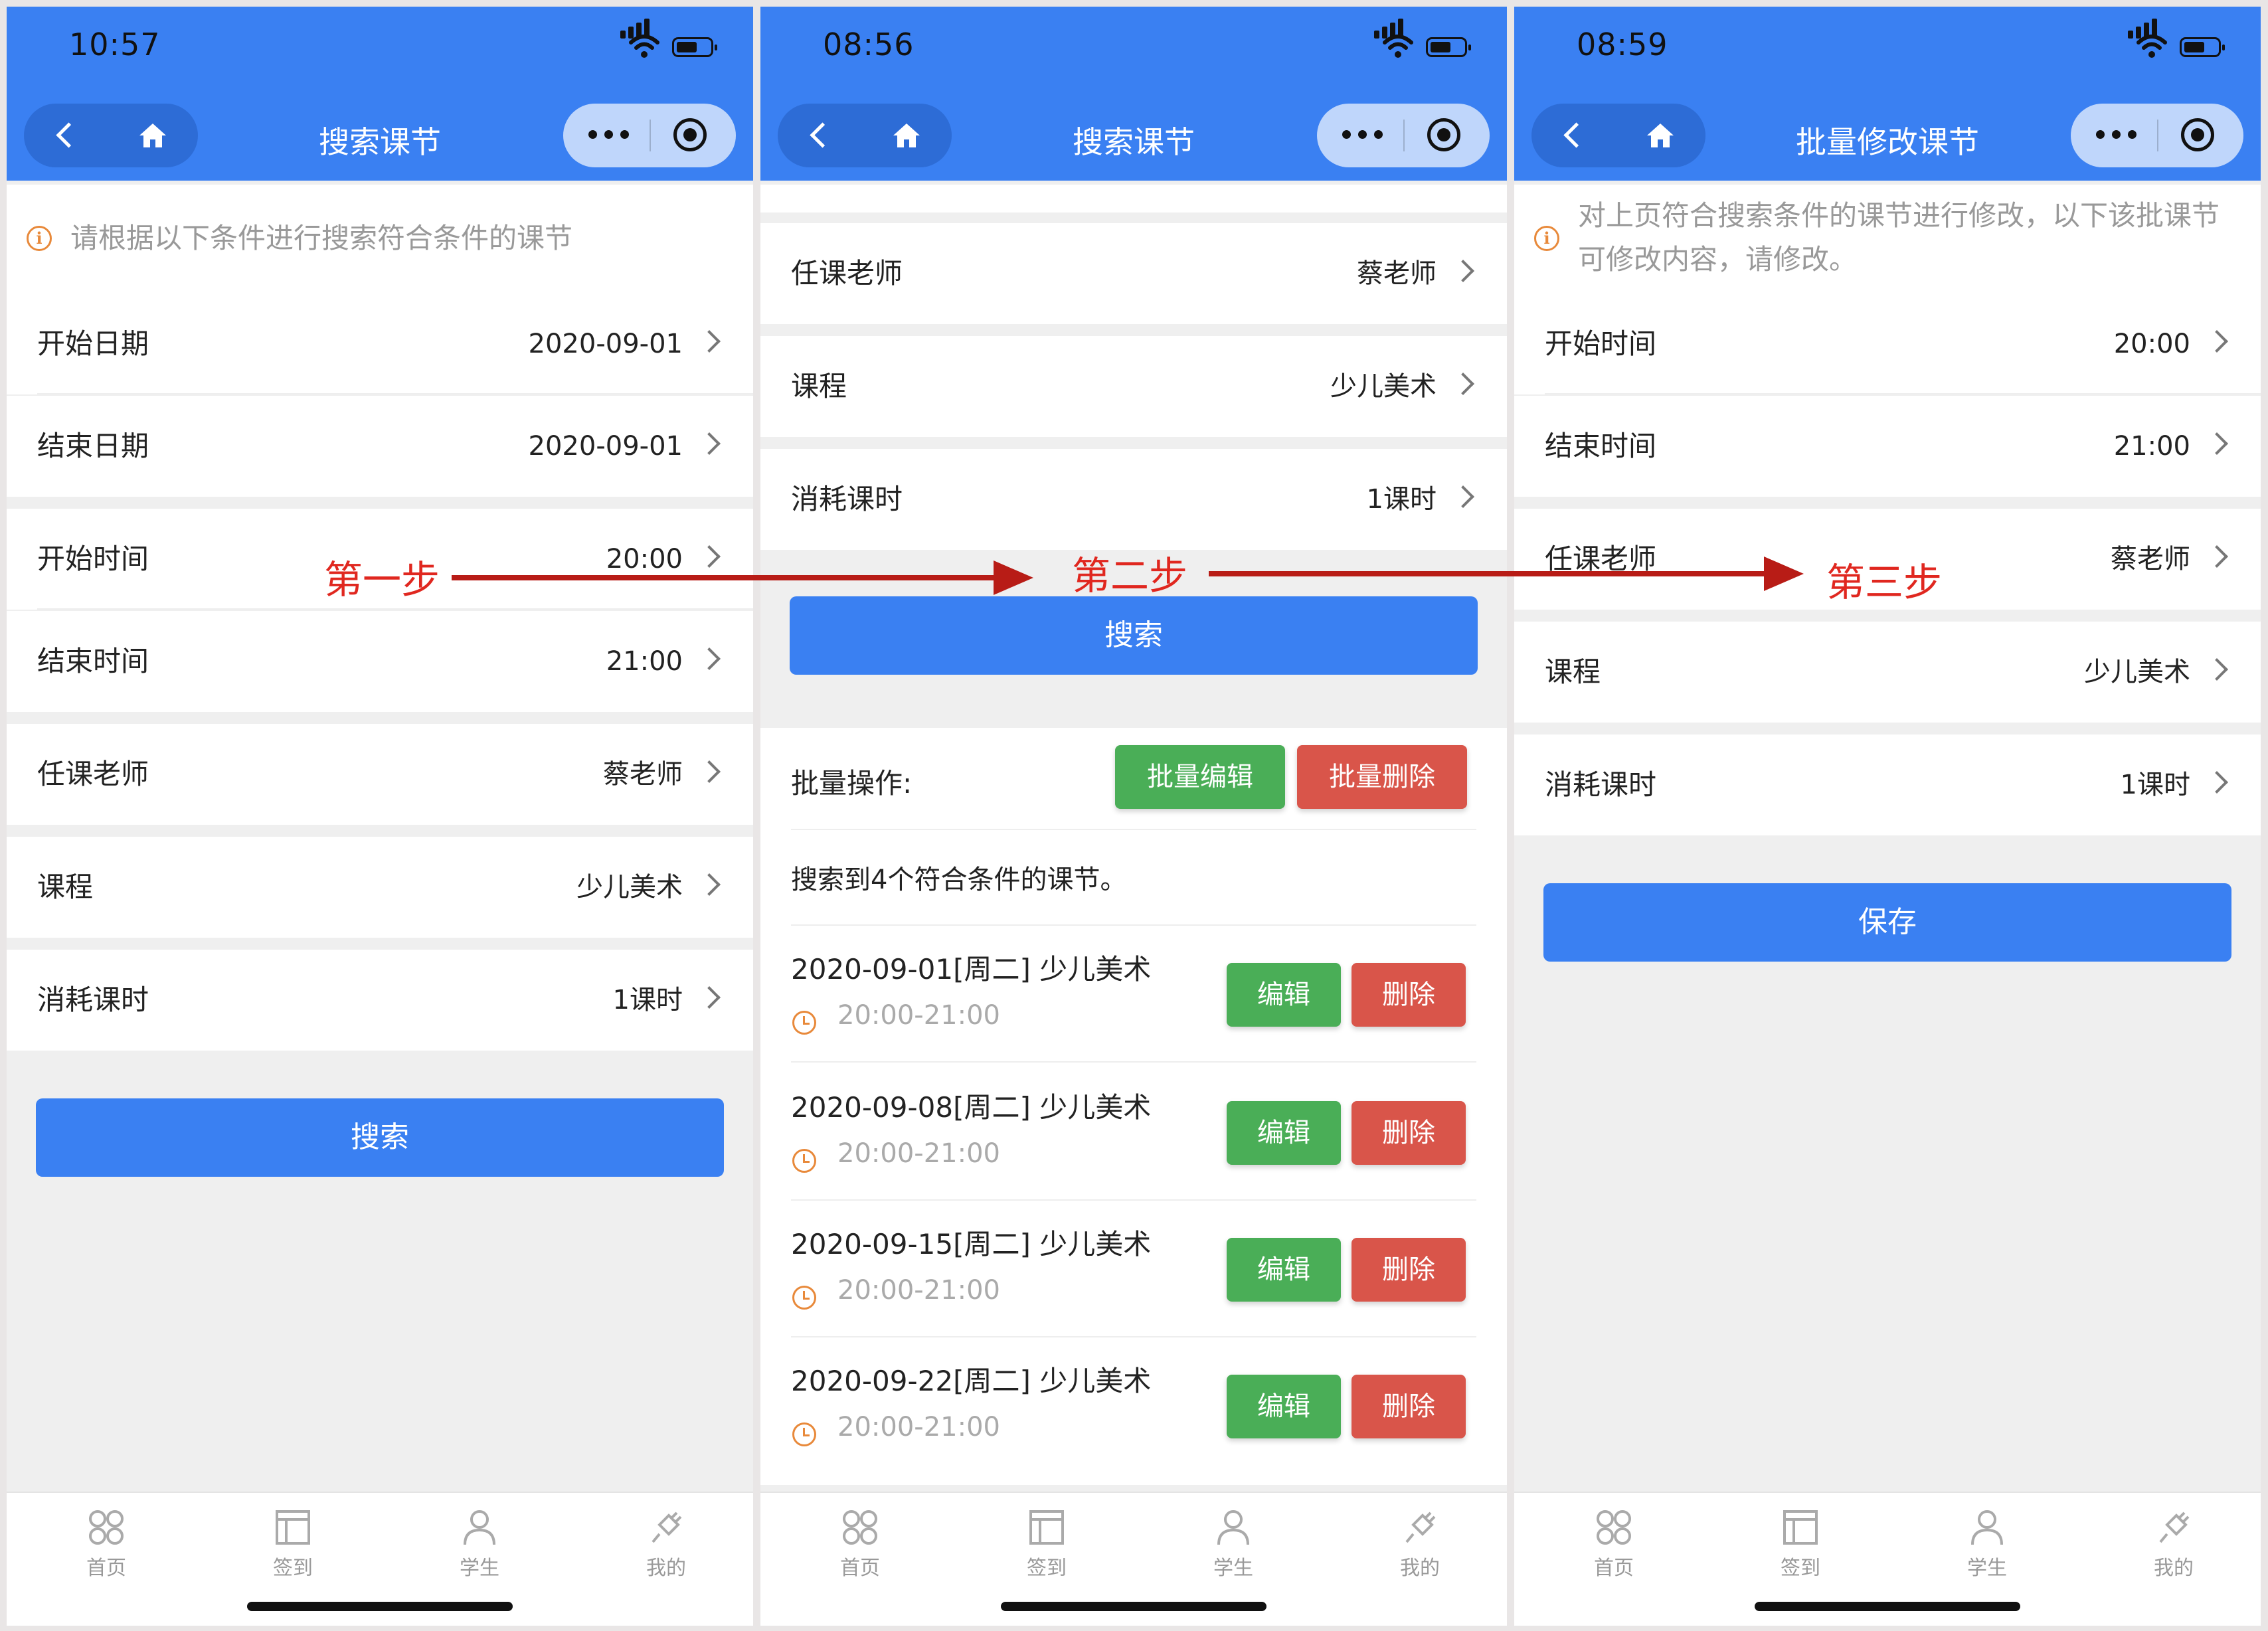  What do you see at coordinates (2202, 47) in the screenshot?
I see `battery-icon` at bounding box center [2202, 47].